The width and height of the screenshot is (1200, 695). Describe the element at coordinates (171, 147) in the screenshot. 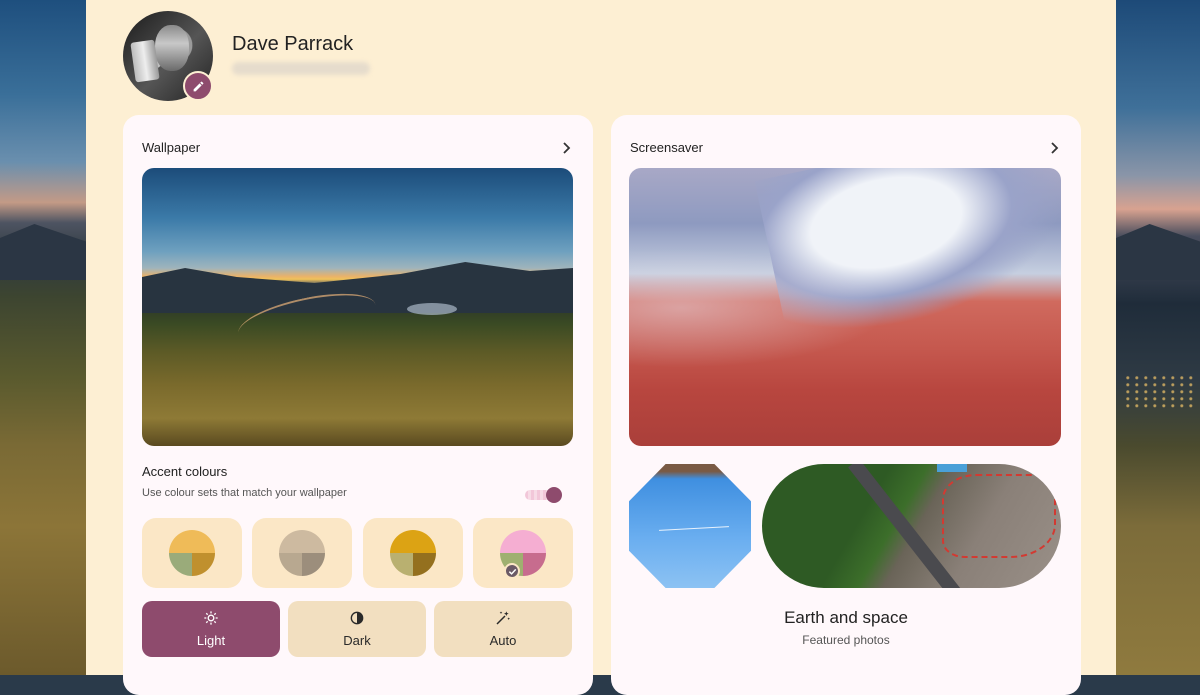

I see `wallpaper-title: Wallpaper` at that location.